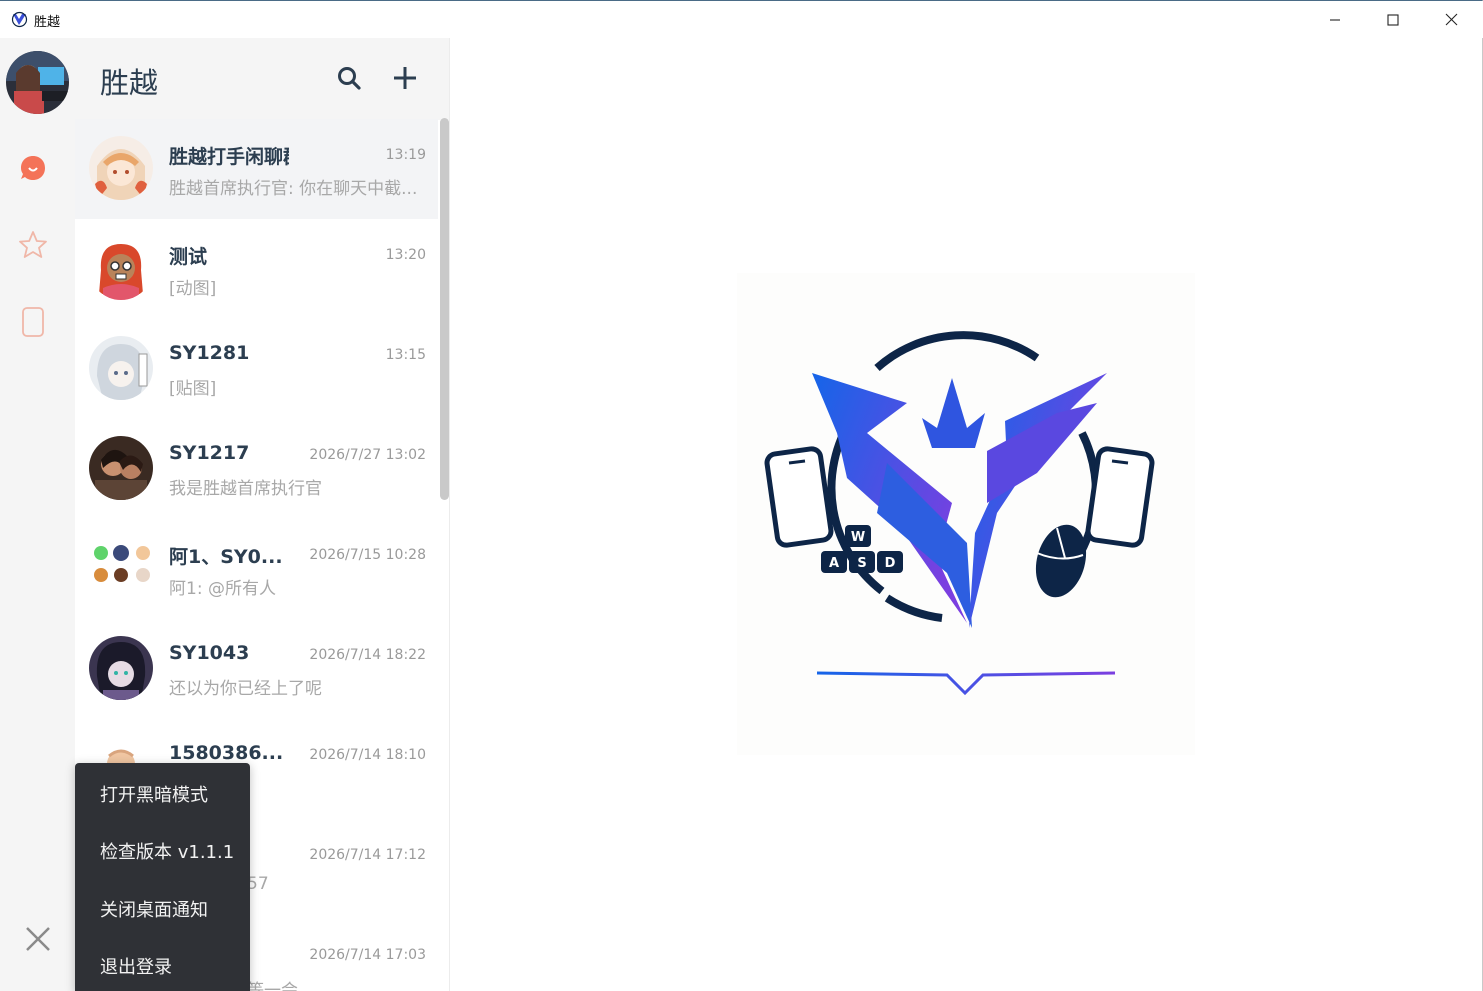  I want to click on chat-name: SY1281, so click(209, 353).